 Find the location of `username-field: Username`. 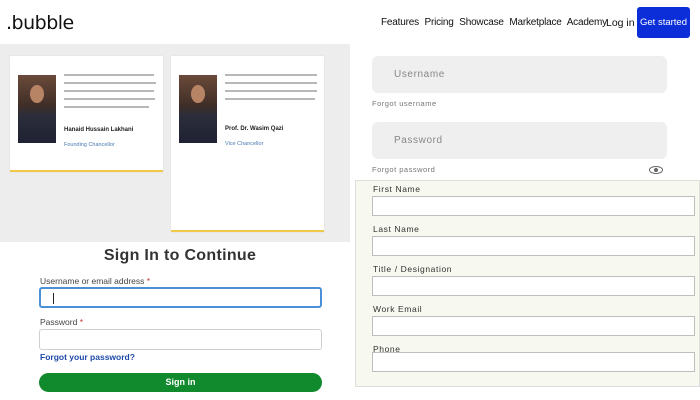

username-field: Username is located at coordinates (519, 74).